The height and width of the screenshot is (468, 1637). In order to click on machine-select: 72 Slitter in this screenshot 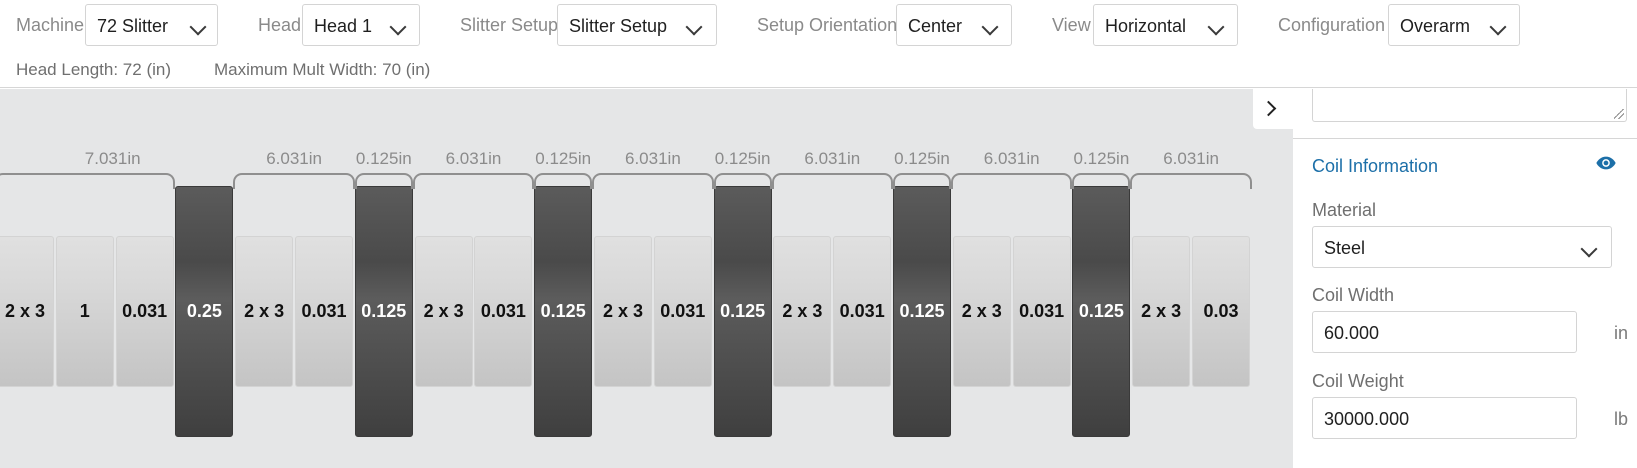, I will do `click(151, 25)`.